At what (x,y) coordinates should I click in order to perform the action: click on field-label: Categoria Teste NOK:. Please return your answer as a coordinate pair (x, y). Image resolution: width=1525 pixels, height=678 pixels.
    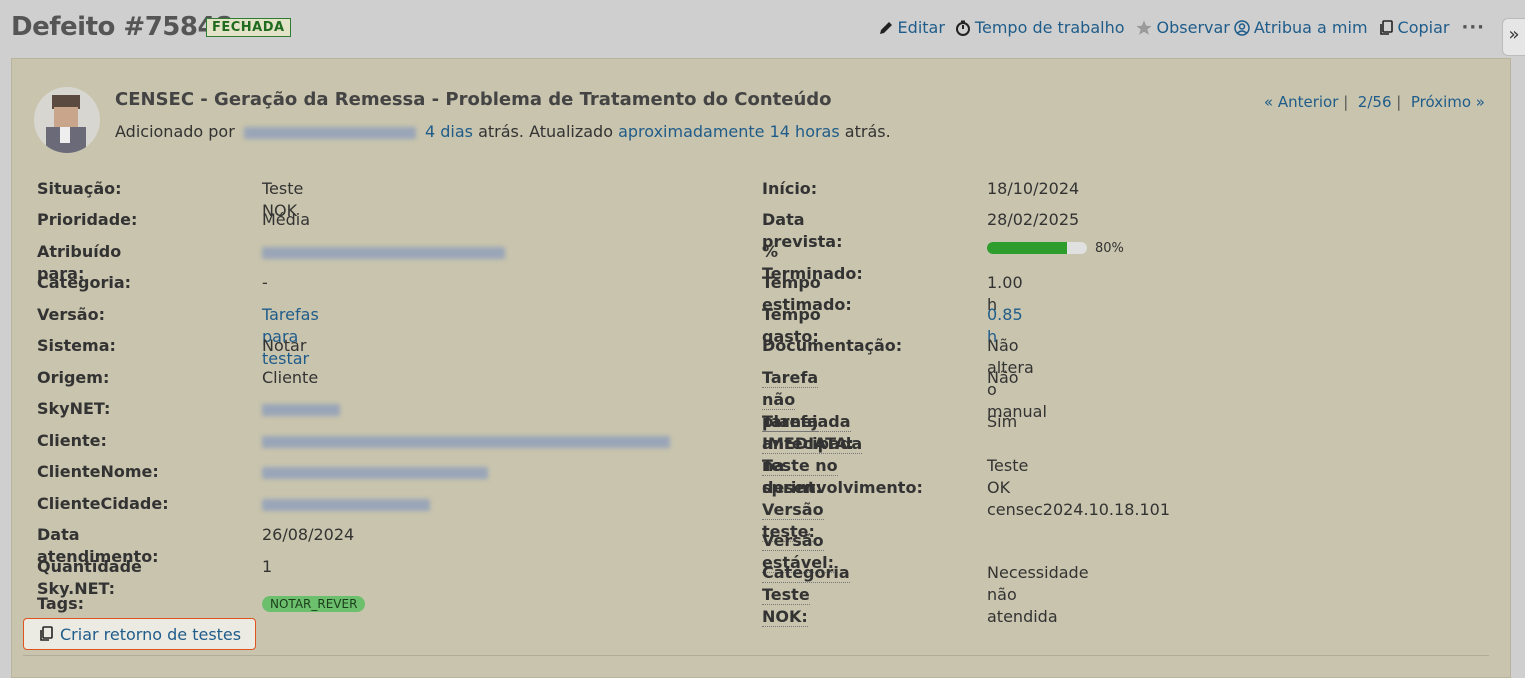
    Looking at the image, I should click on (806, 595).